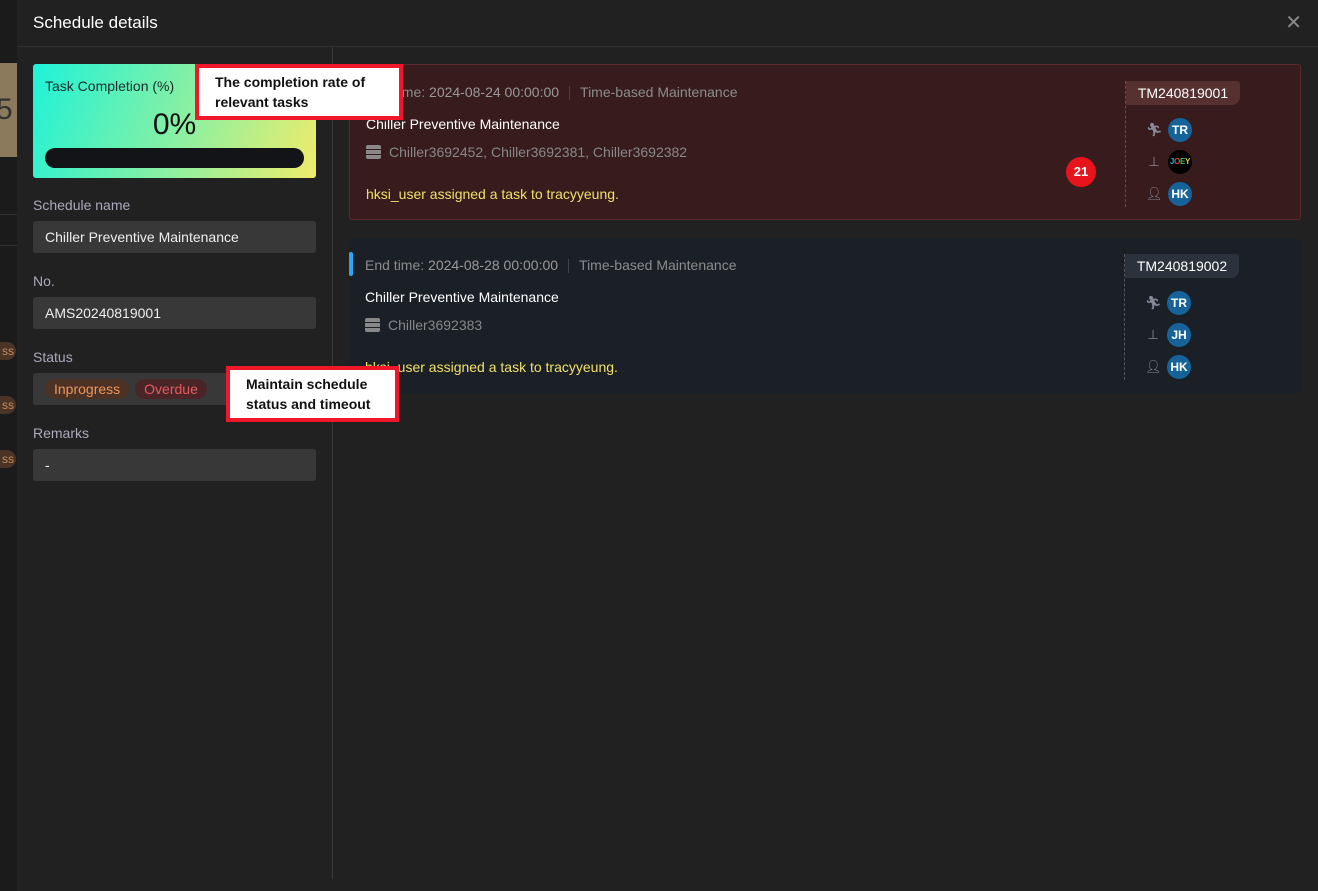  Describe the element at coordinates (8, 445) in the screenshot. I see `background-page-strip: 5 ss ss ss` at that location.